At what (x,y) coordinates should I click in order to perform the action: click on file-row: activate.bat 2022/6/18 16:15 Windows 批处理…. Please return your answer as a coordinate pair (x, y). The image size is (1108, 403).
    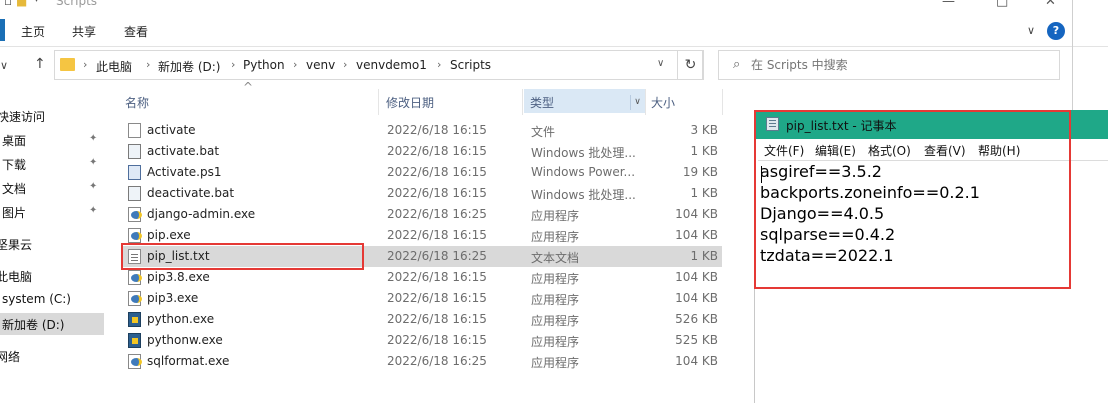
    Looking at the image, I should click on (422, 151).